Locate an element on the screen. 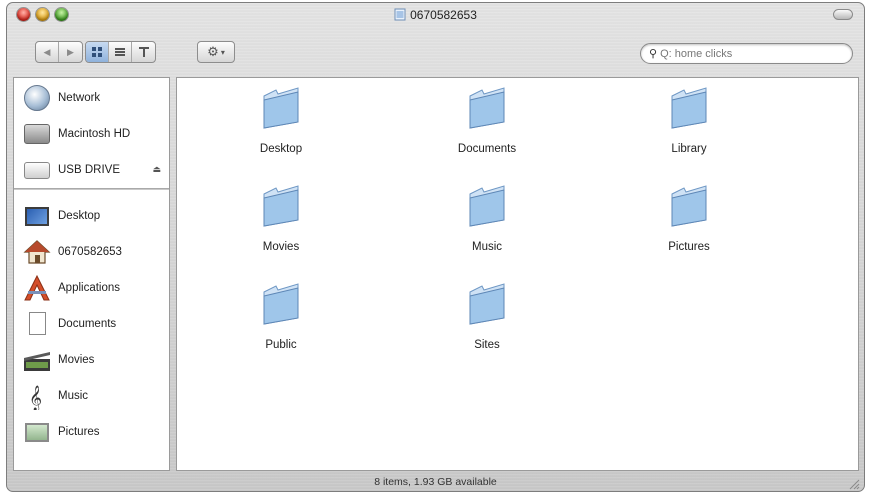 This screenshot has width=869, height=495. sidebar-item-usb-drive: USB DRIVE ⏏ is located at coordinates (91, 170).